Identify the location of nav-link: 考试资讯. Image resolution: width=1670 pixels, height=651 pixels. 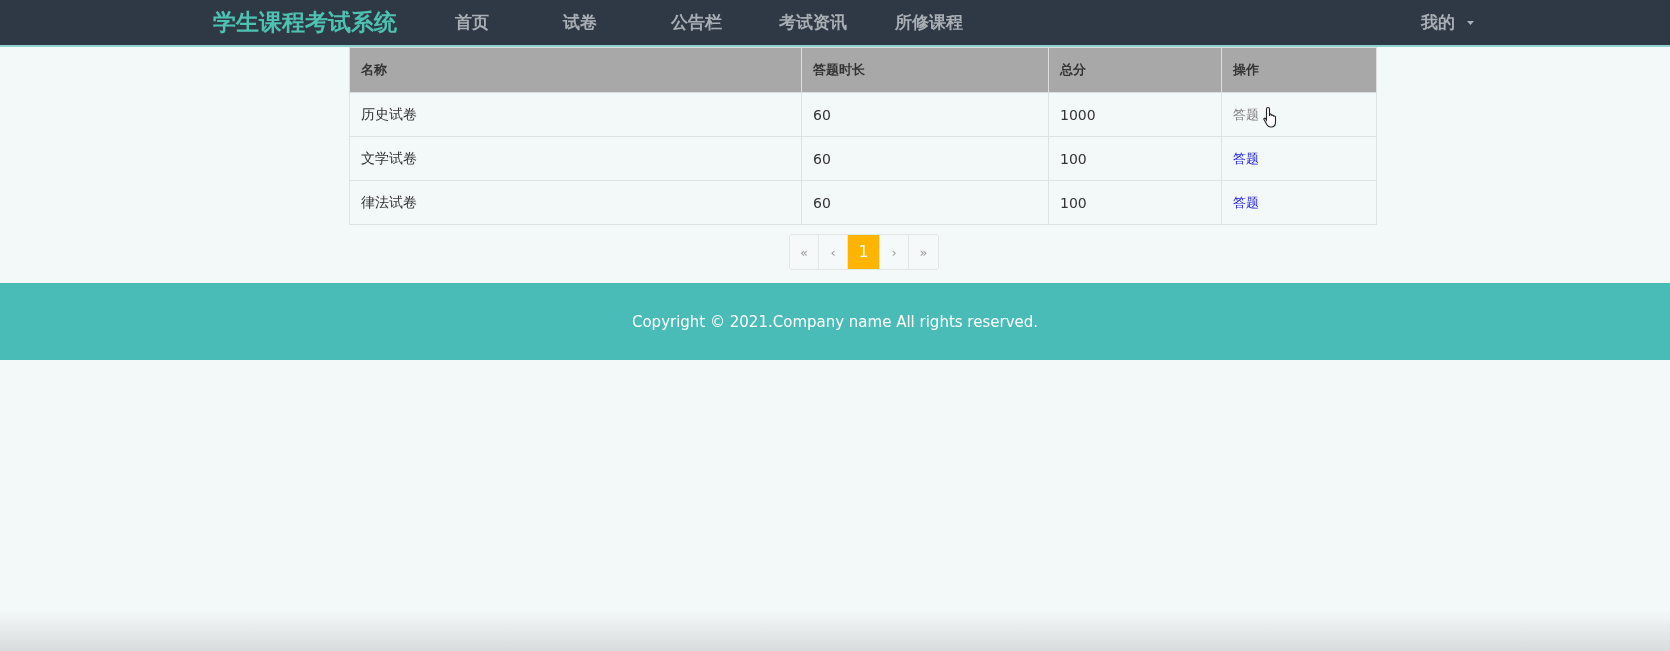
(837, 22).